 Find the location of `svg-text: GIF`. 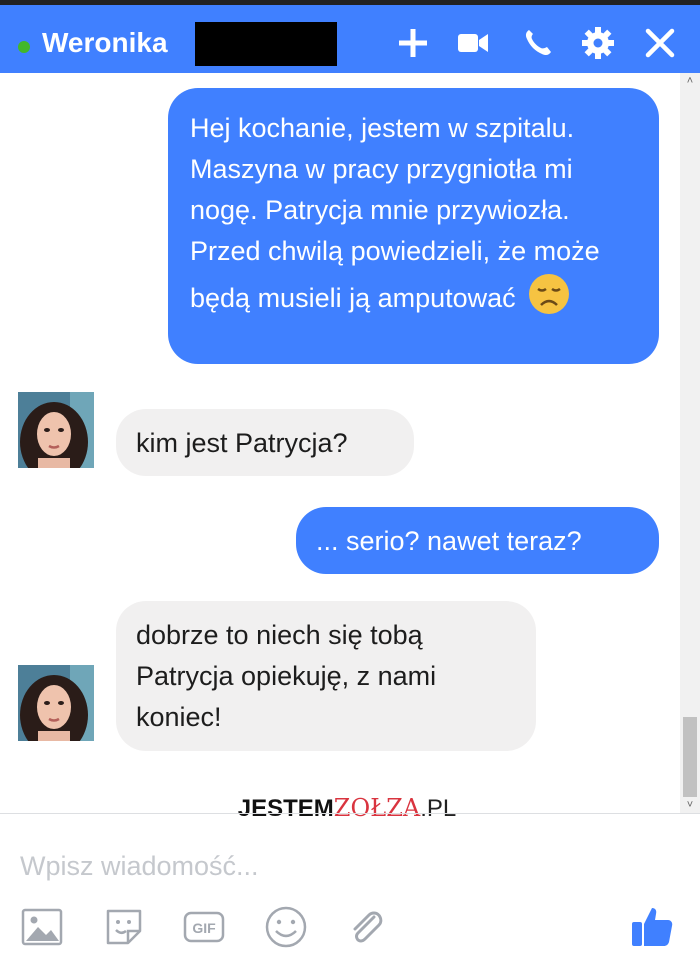

svg-text: GIF is located at coordinates (204, 928).